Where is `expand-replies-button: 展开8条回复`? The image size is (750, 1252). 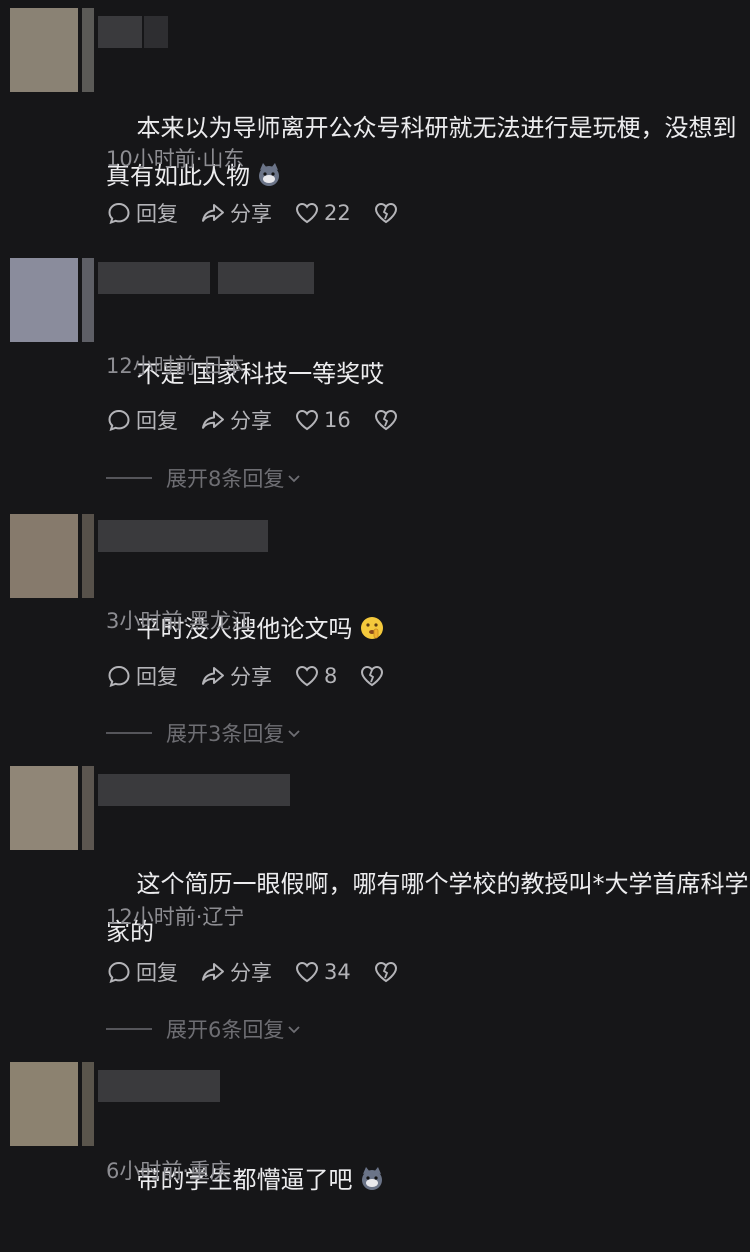 expand-replies-button: 展开8条回复 is located at coordinates (204, 478).